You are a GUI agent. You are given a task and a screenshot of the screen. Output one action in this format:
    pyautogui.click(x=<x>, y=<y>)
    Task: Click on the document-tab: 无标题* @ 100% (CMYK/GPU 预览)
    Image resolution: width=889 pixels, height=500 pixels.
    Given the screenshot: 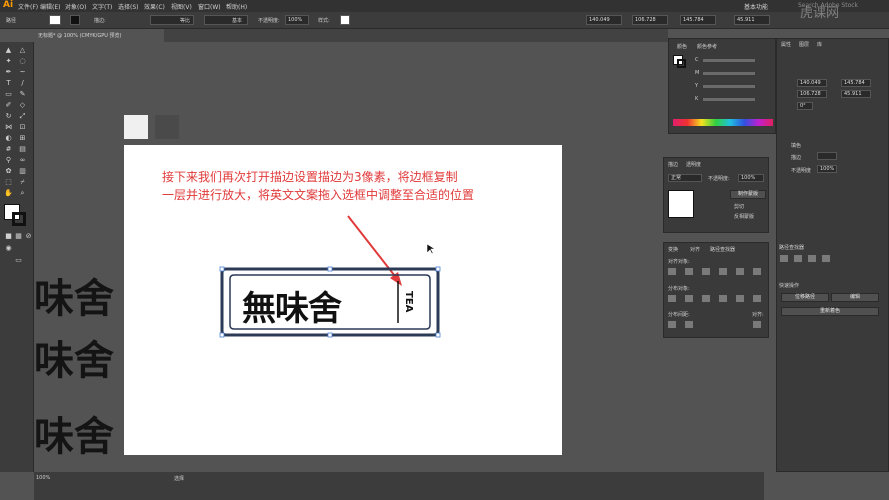 What is the action you would take?
    pyautogui.click(x=99, y=35)
    